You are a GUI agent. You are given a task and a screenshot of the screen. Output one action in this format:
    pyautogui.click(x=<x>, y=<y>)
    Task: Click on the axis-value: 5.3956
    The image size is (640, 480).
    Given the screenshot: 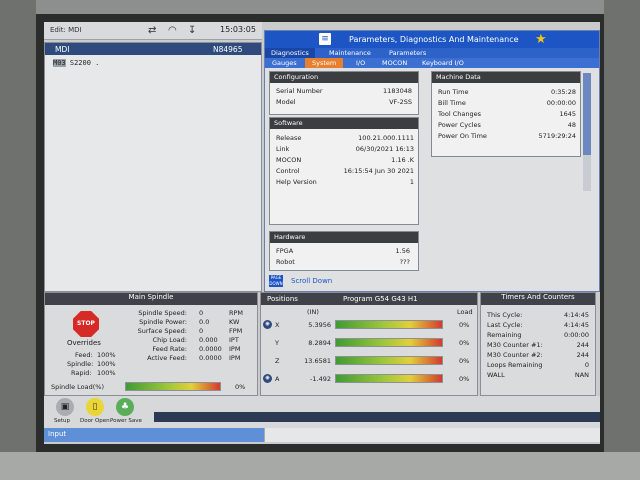 What is the action you would take?
    pyautogui.click(x=319, y=325)
    